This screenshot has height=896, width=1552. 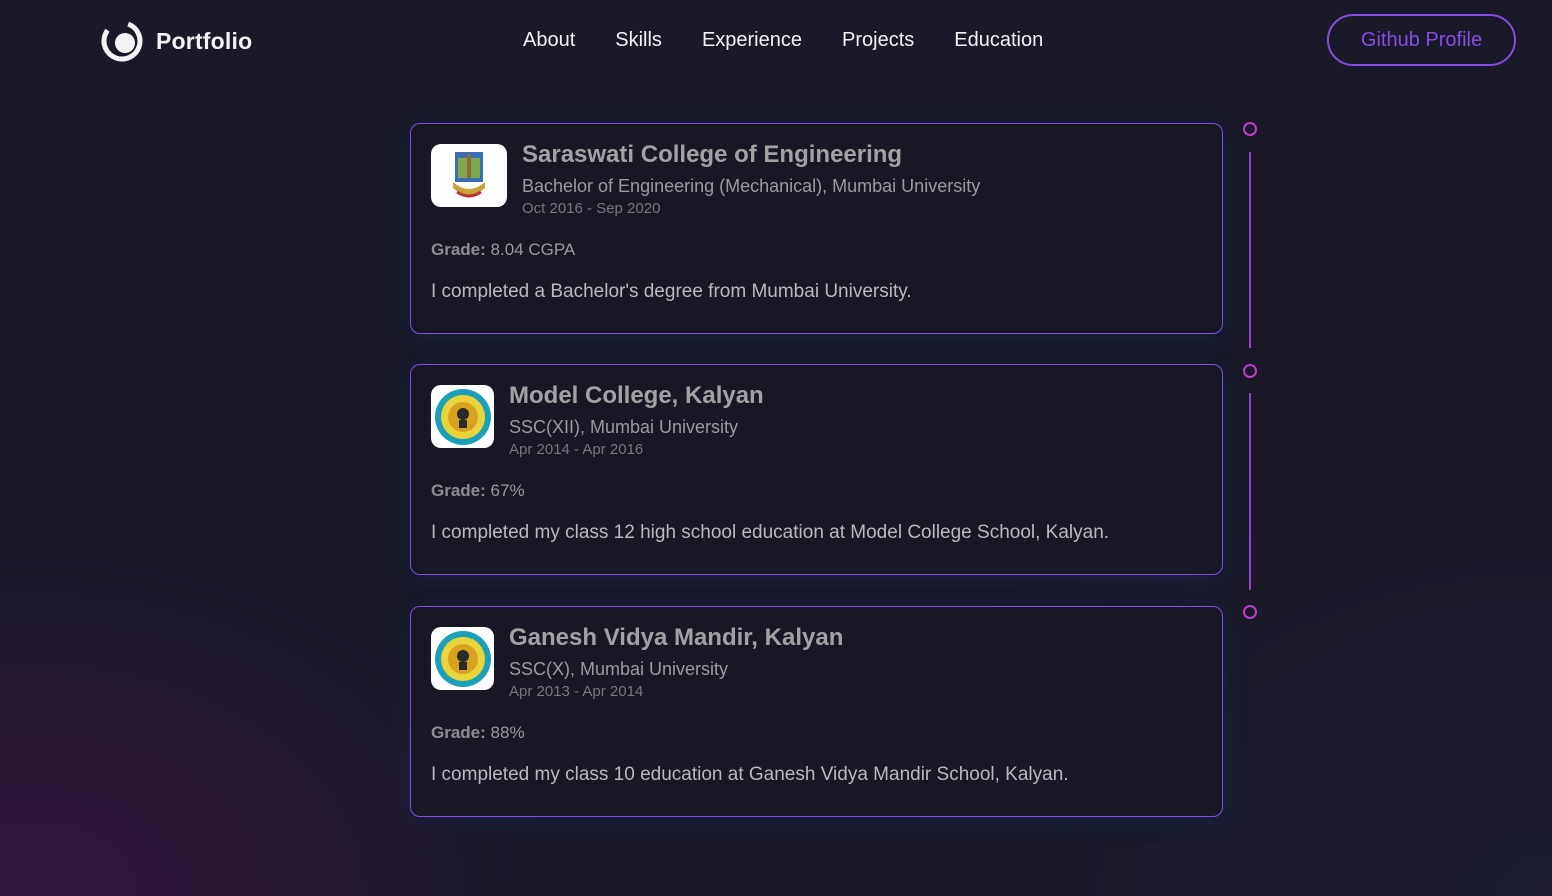 I want to click on grade: Grade: 67%, so click(x=816, y=491).